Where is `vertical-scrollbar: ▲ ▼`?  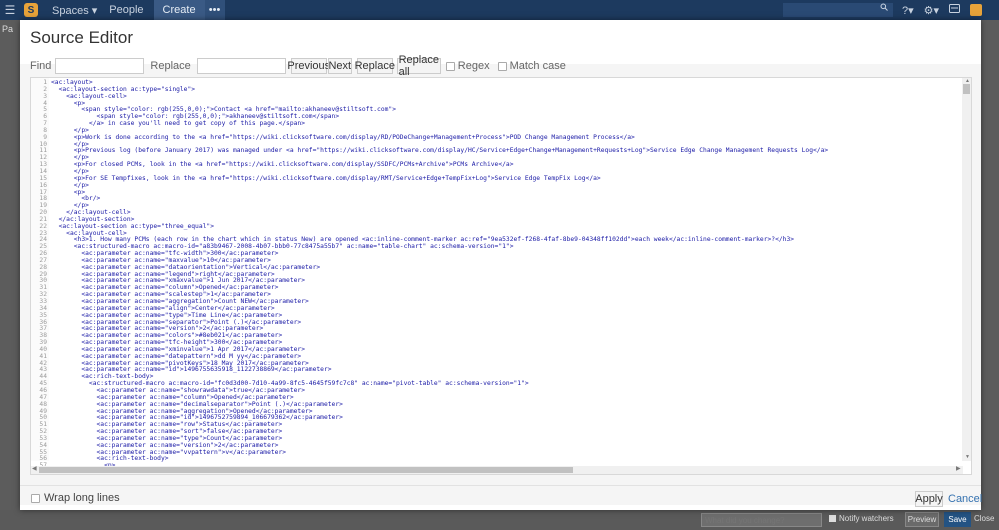 vertical-scrollbar: ▲ ▼ is located at coordinates (966, 269).